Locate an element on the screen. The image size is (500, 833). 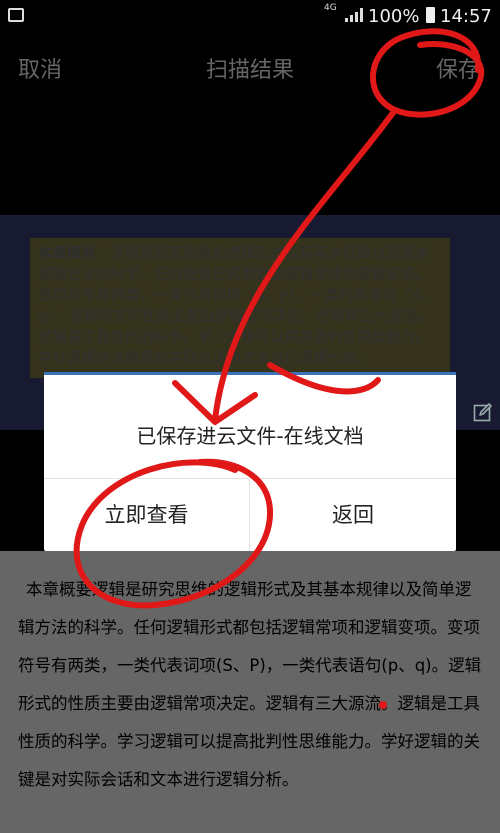
save-button: 保存 is located at coordinates (458, 68).